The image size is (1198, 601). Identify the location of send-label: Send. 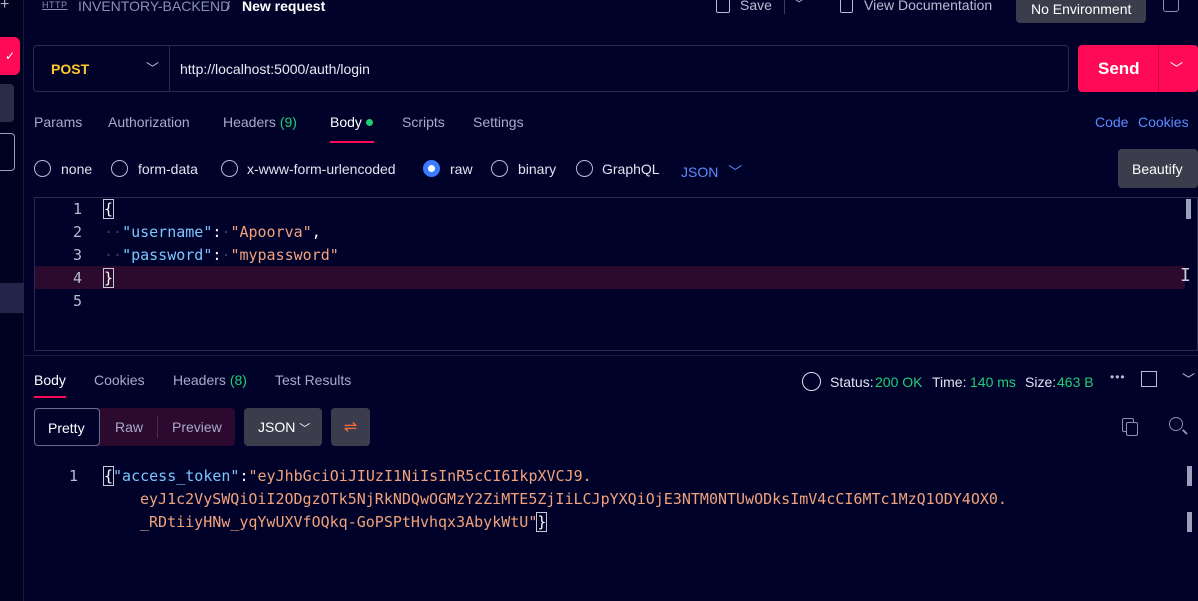
(1119, 69).